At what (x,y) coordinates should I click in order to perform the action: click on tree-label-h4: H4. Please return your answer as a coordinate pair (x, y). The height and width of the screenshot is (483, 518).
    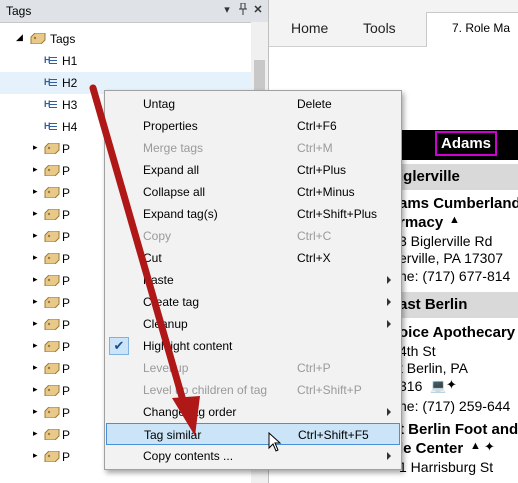
    Looking at the image, I should click on (70, 127).